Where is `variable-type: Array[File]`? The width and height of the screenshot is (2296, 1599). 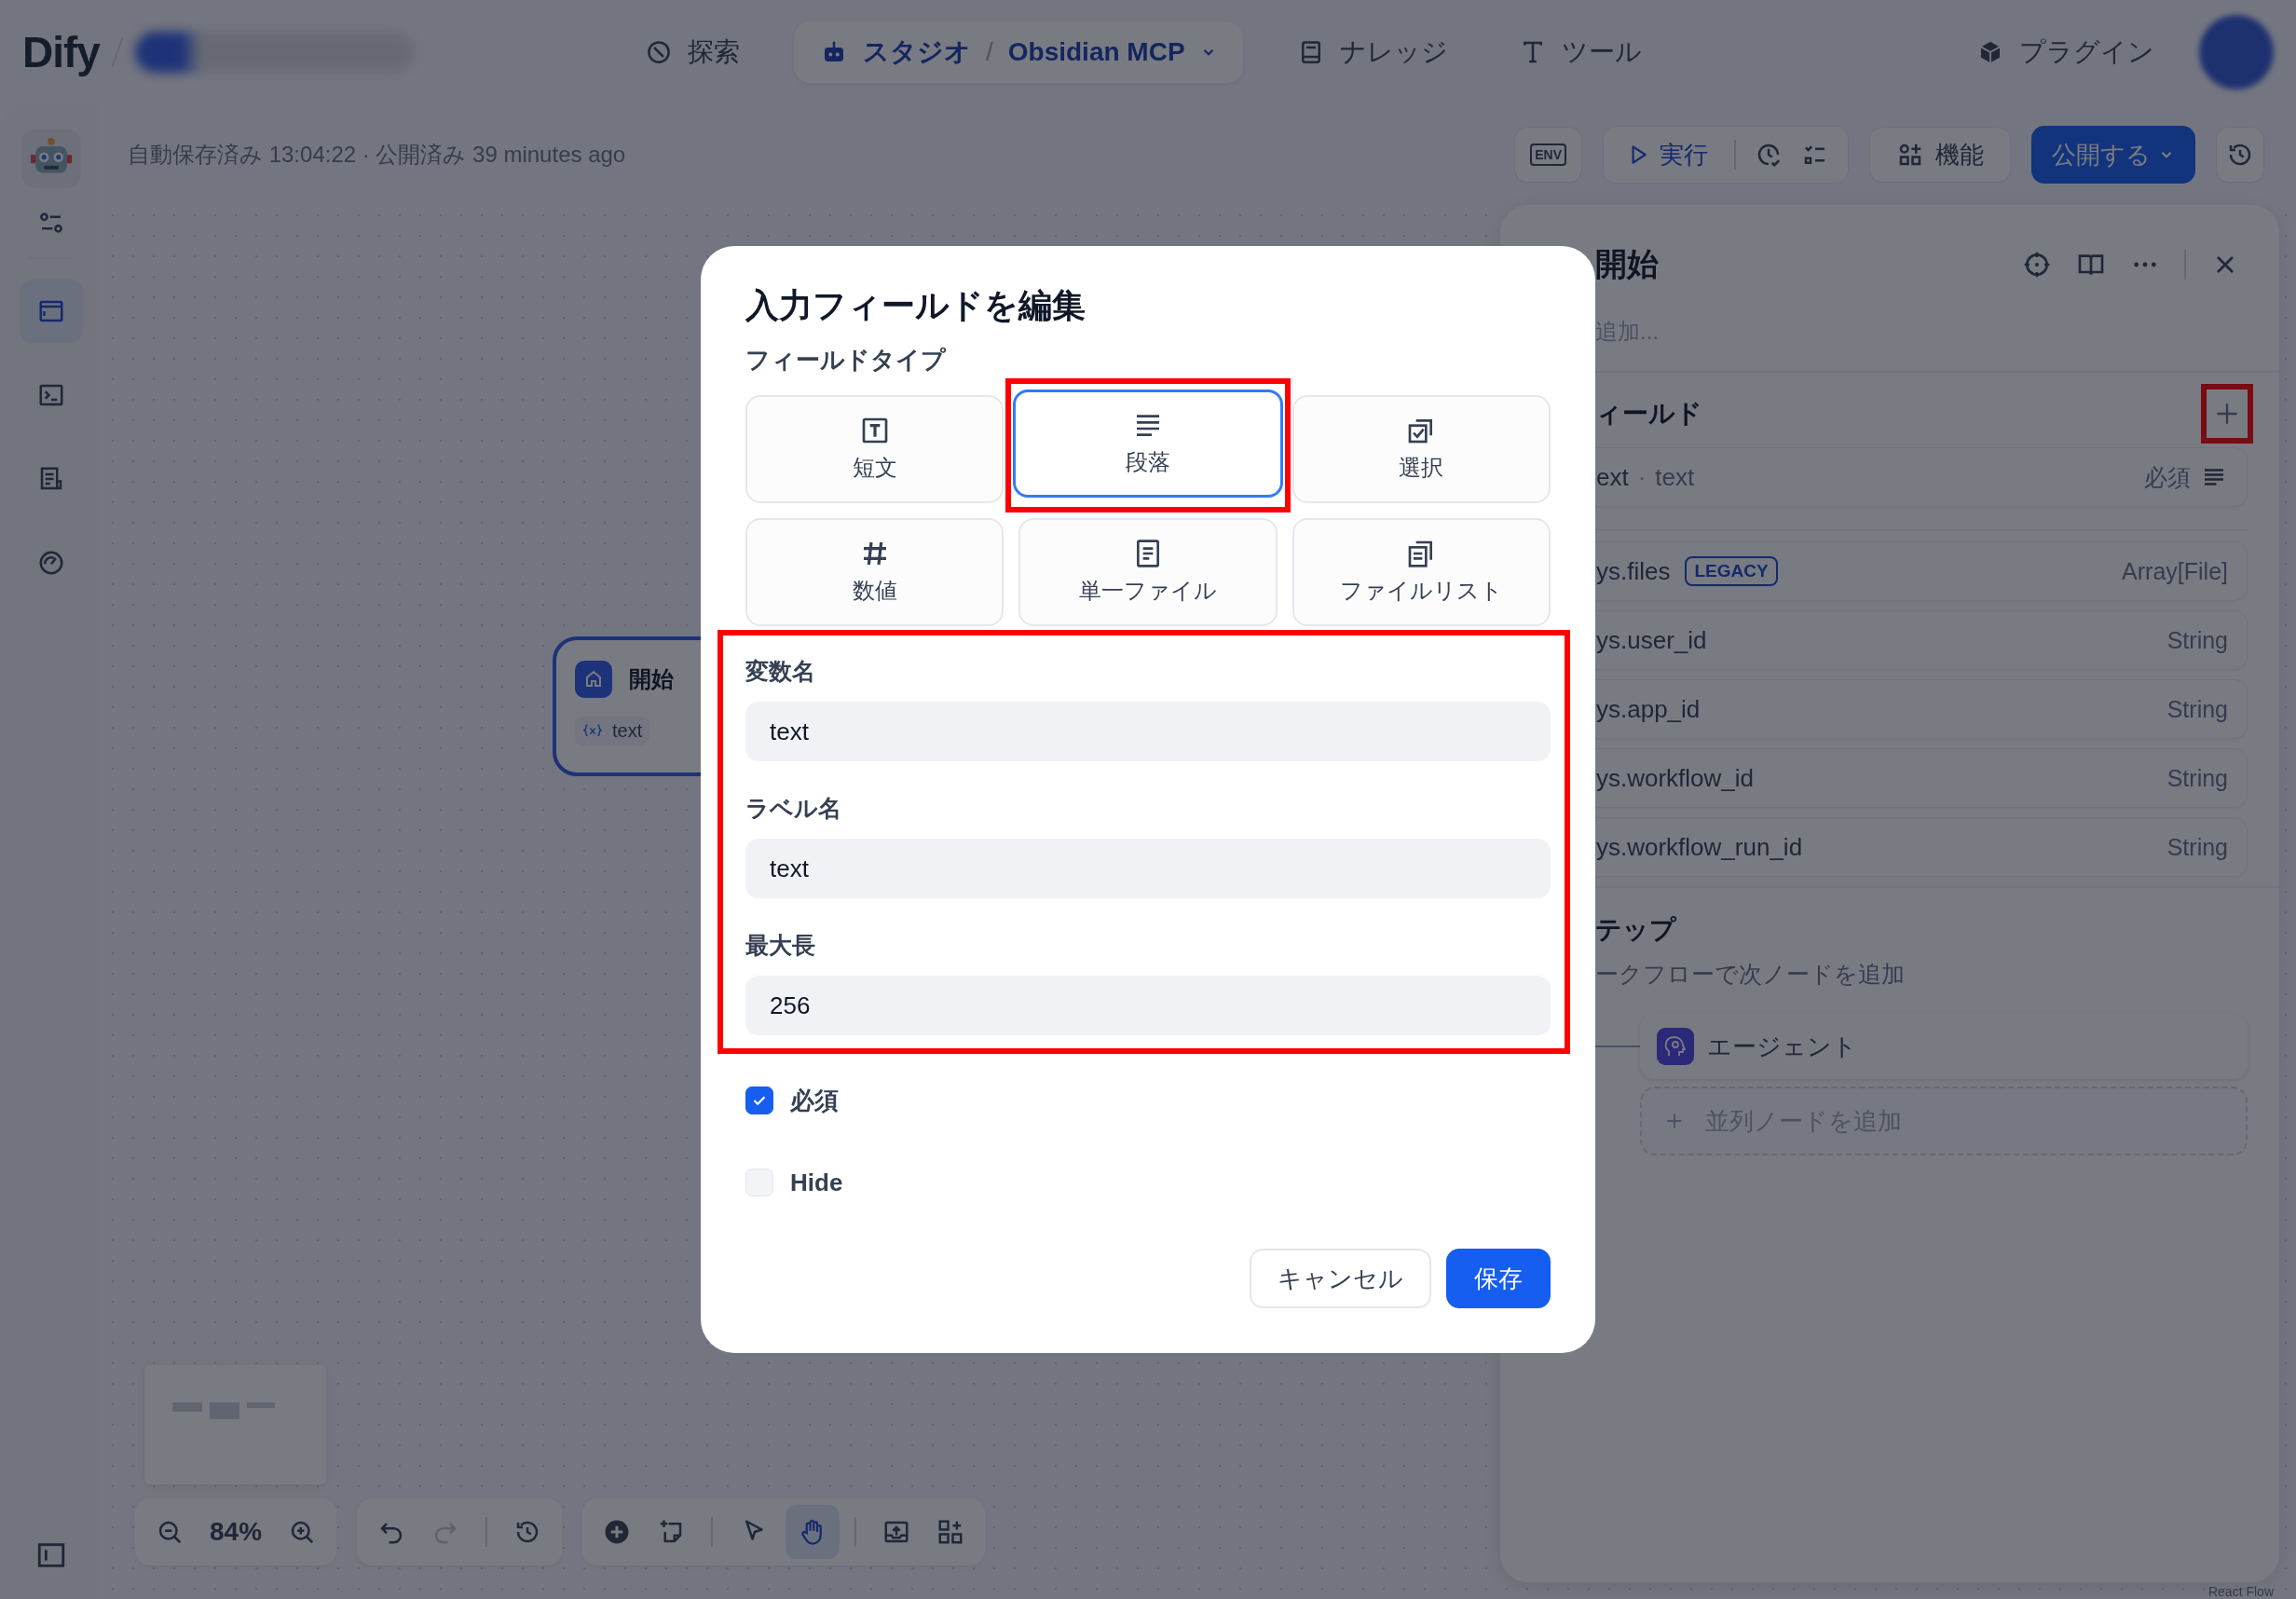
variable-type: Array[File] is located at coordinates (2175, 571).